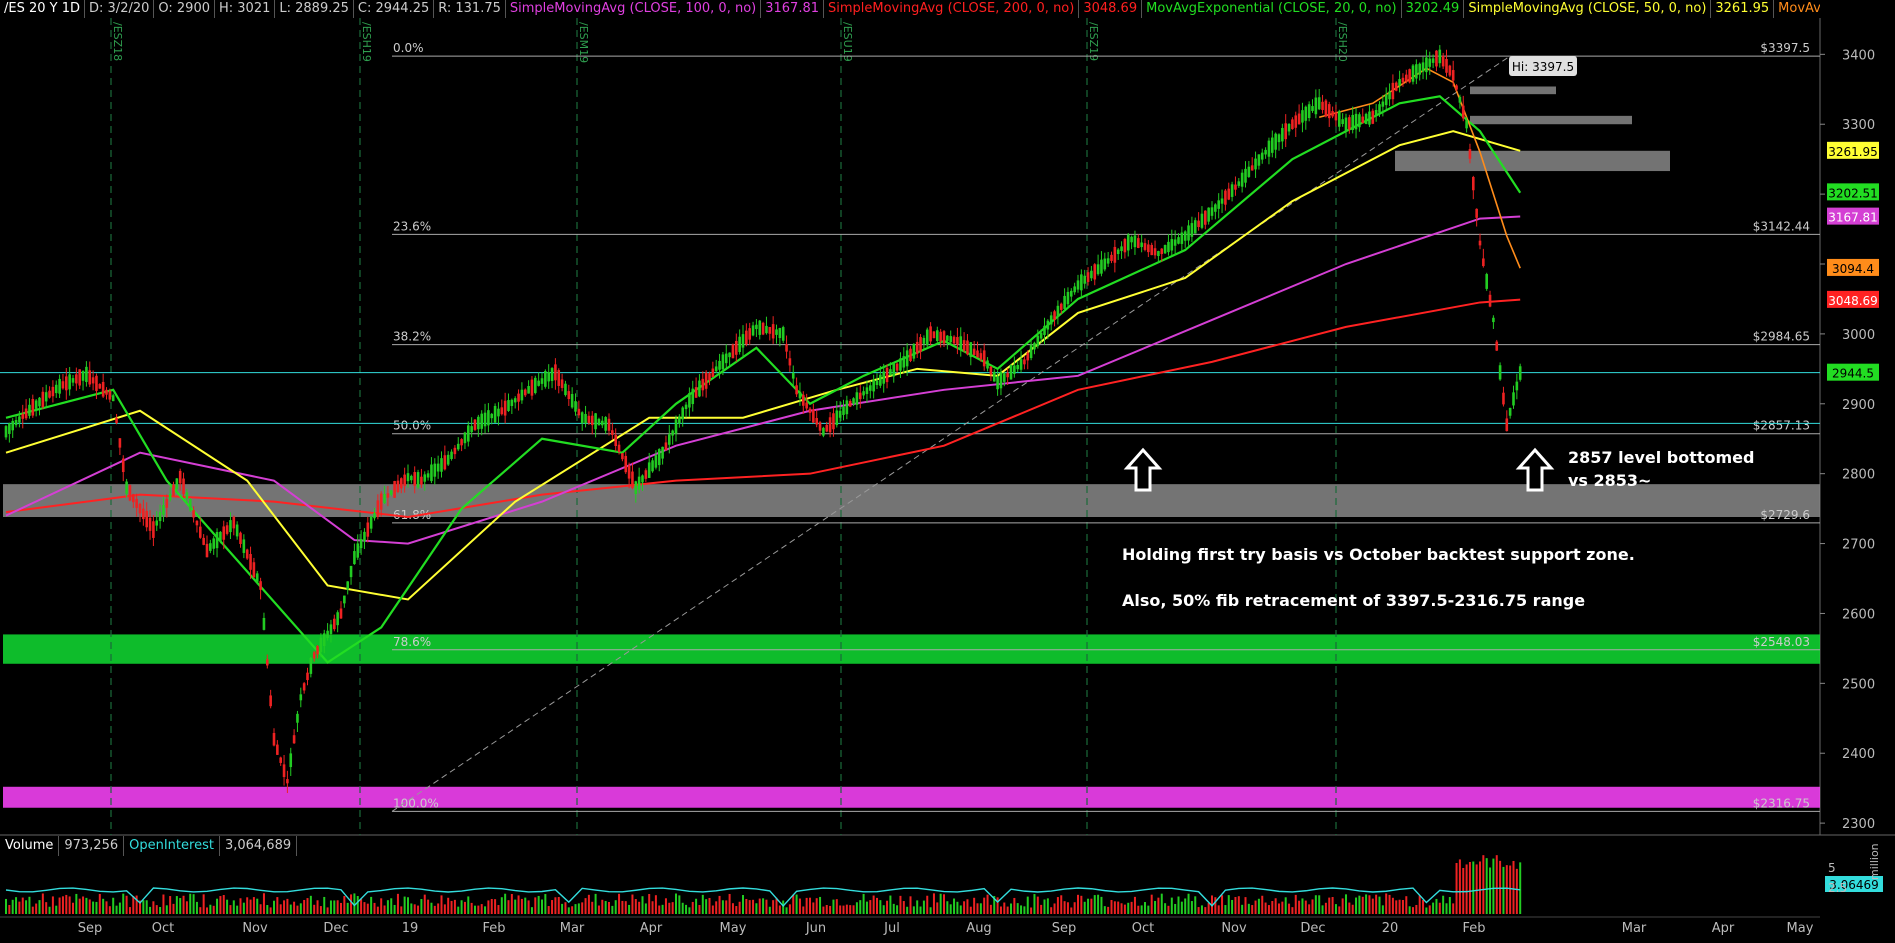 The height and width of the screenshot is (943, 1895). I want to click on date-axis-label: Nov, so click(255, 928).